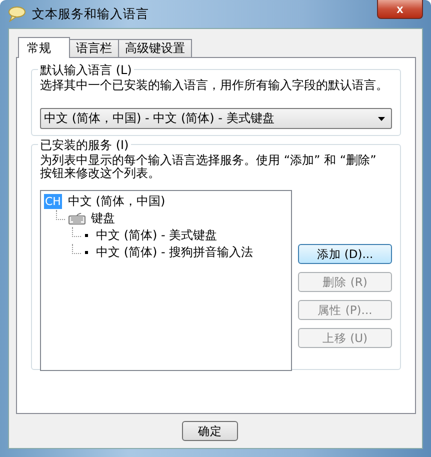 This screenshot has height=457, width=431. What do you see at coordinates (90, 14) in the screenshot?
I see `window-title: 文本服务和输入语言` at bounding box center [90, 14].